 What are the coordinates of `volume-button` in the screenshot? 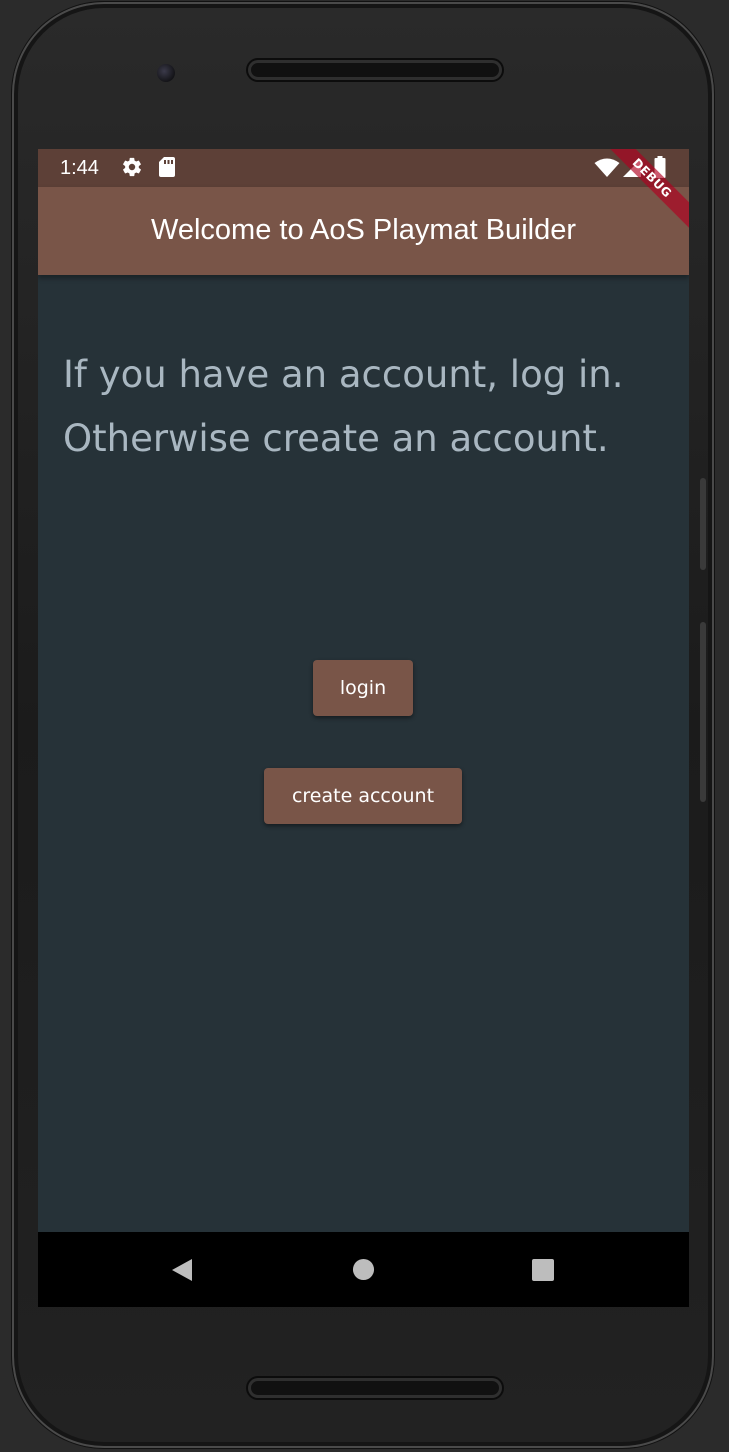 It's located at (703, 524).